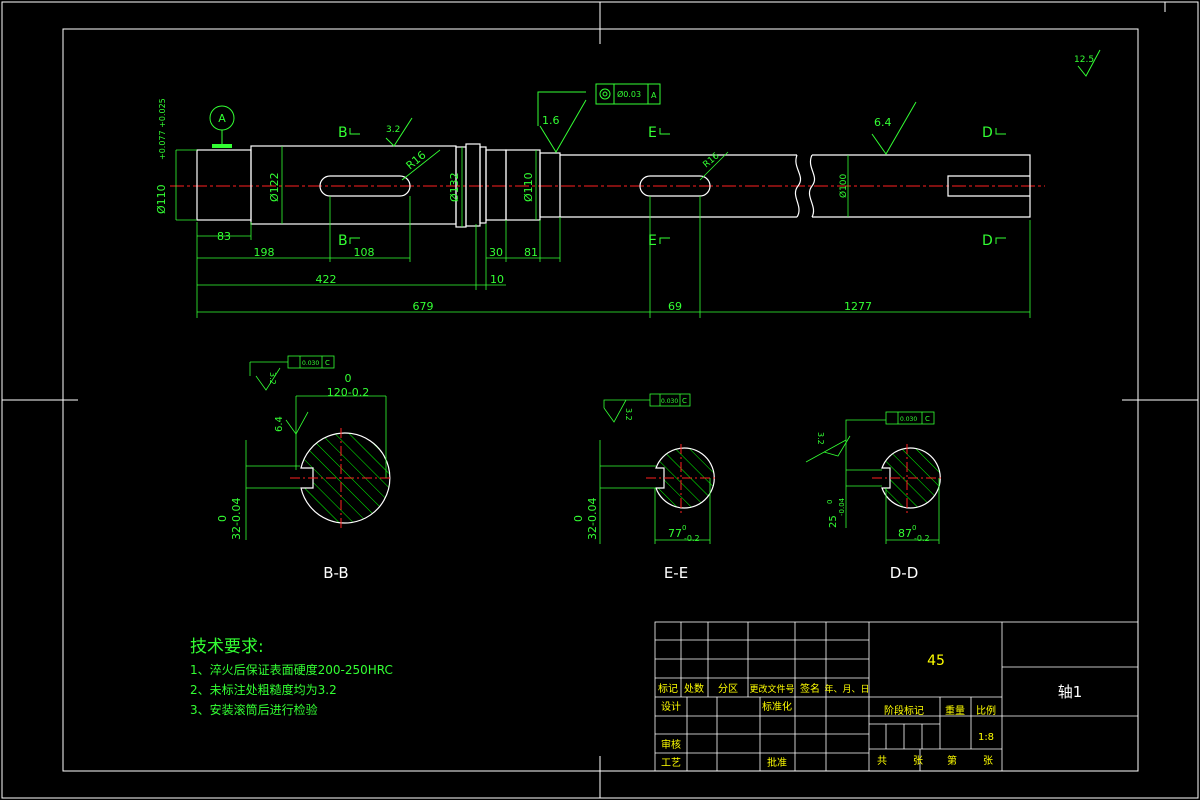 Image resolution: width=1200 pixels, height=800 pixels. I want to click on dim-len-679: 679, so click(423, 306).